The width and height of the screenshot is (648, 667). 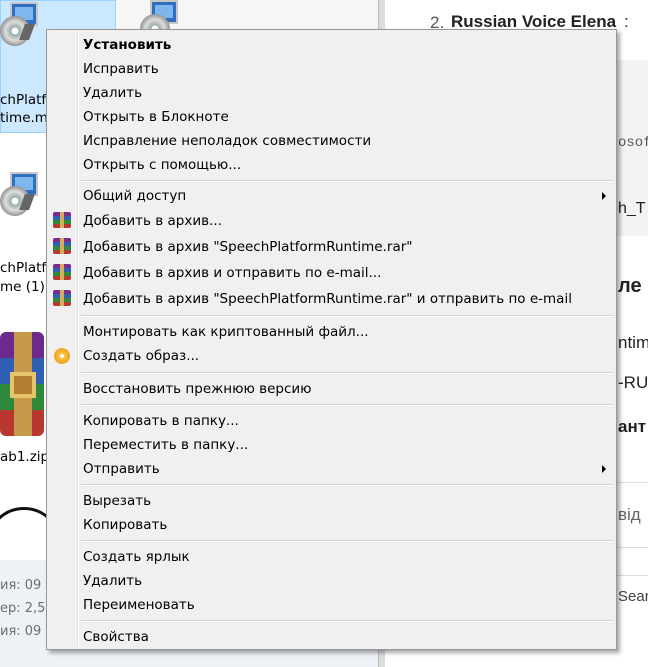 What do you see at coordinates (134, 196) in the screenshot?
I see `menu-item-share: Общий доступ` at bounding box center [134, 196].